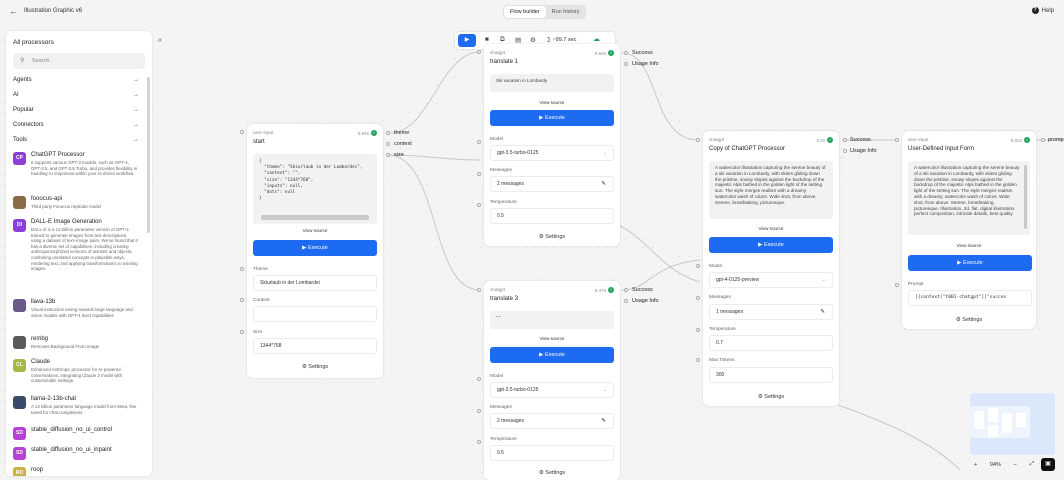 The width and height of the screenshot is (1064, 480). Describe the element at coordinates (771, 375) in the screenshot. I see `max-tokens-field: 300` at that location.